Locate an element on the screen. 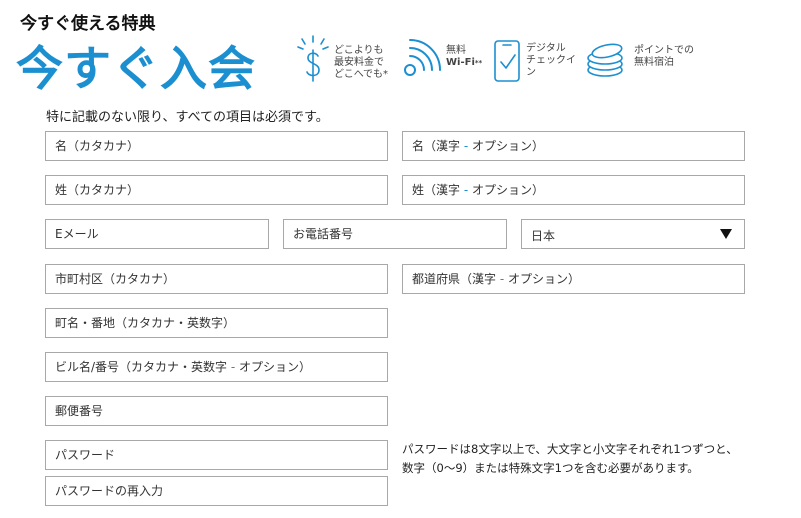  postal-code-input: 郵便番号 is located at coordinates (216, 411).